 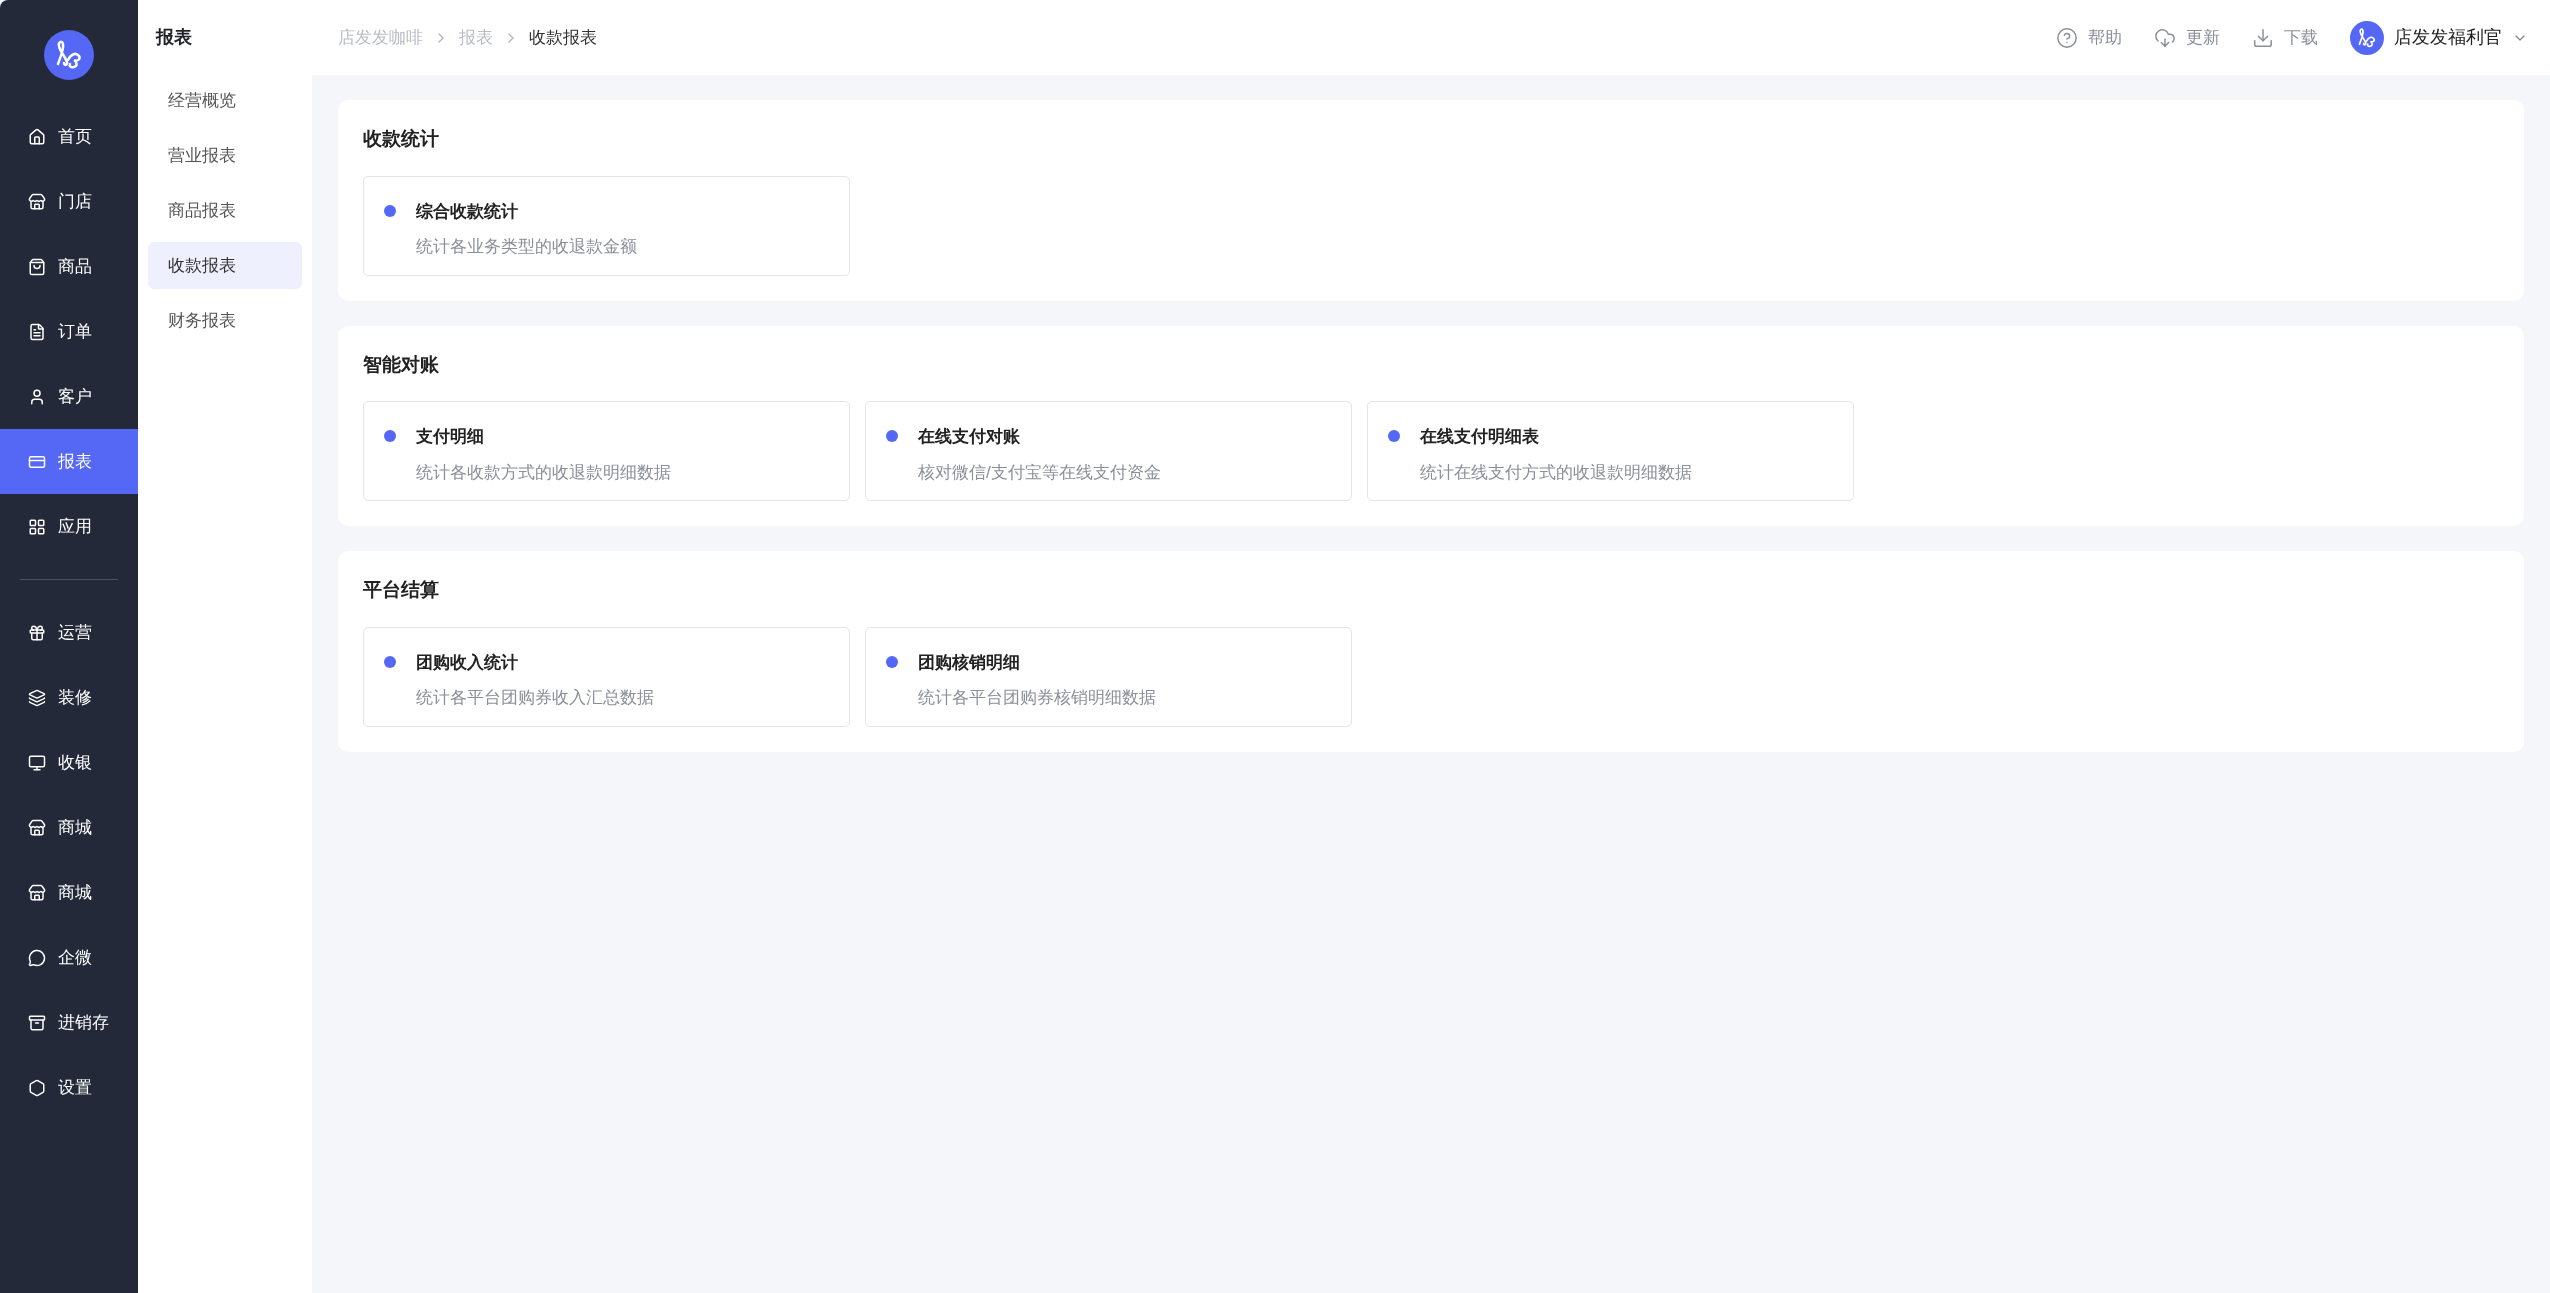 I want to click on section-title: 智能对账, so click(x=401, y=364).